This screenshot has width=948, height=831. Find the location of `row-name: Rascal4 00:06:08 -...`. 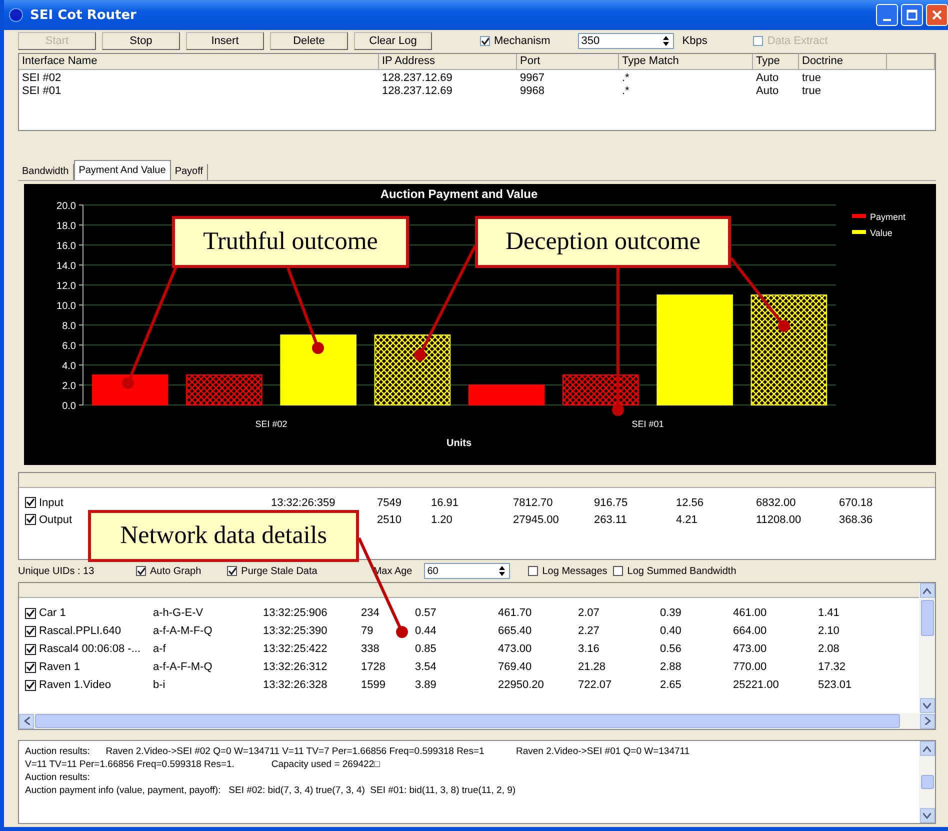

row-name: Rascal4 00:06:08 -... is located at coordinates (90, 649).